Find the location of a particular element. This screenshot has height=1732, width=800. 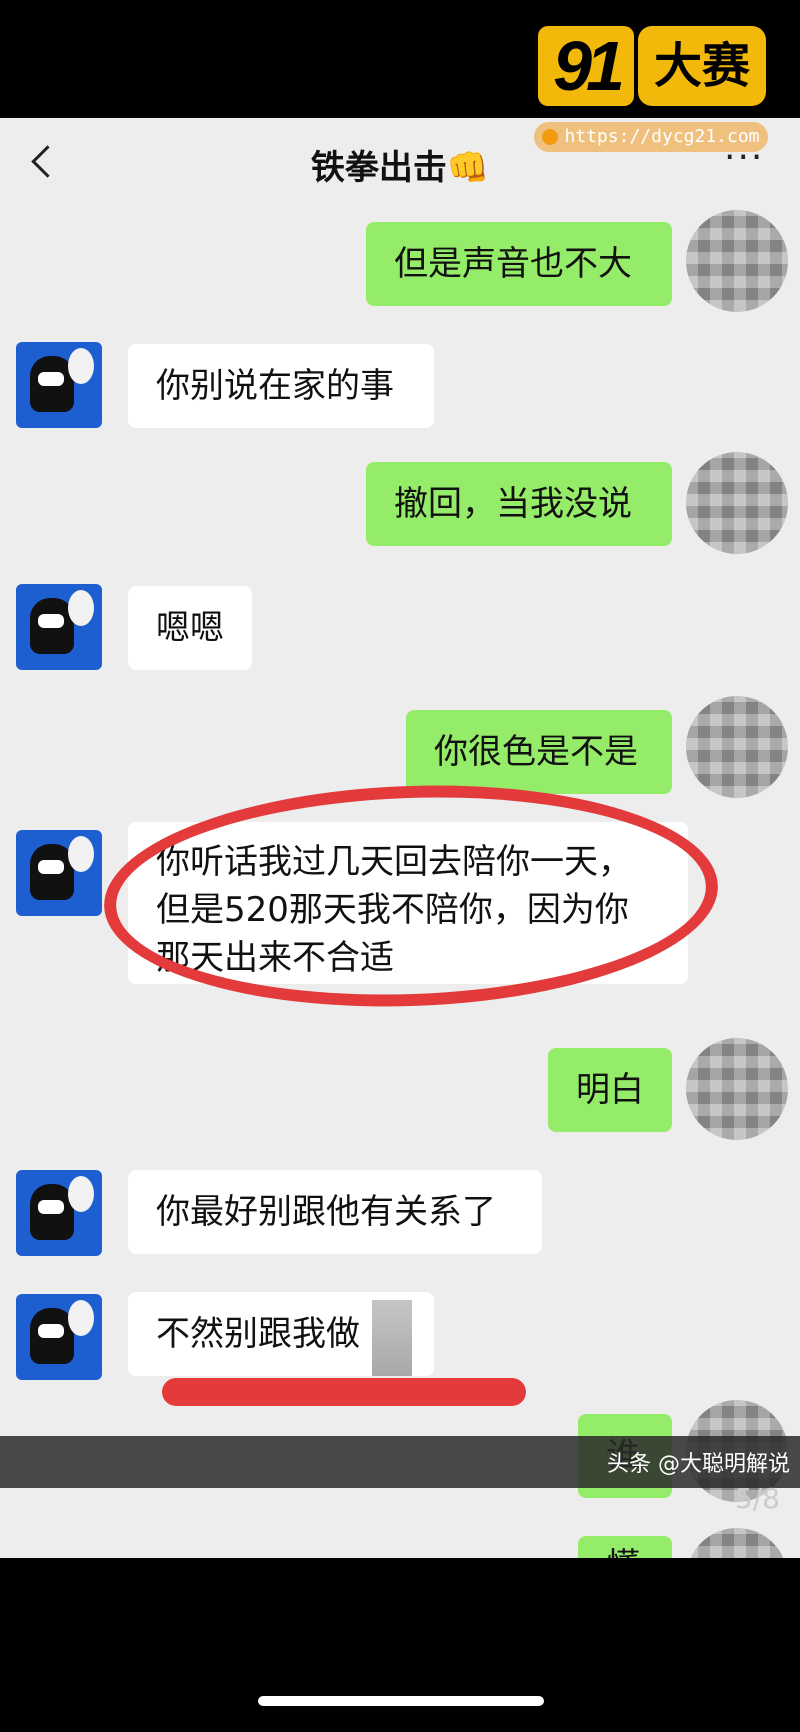

blurred-text-patch is located at coordinates (392, 1338).